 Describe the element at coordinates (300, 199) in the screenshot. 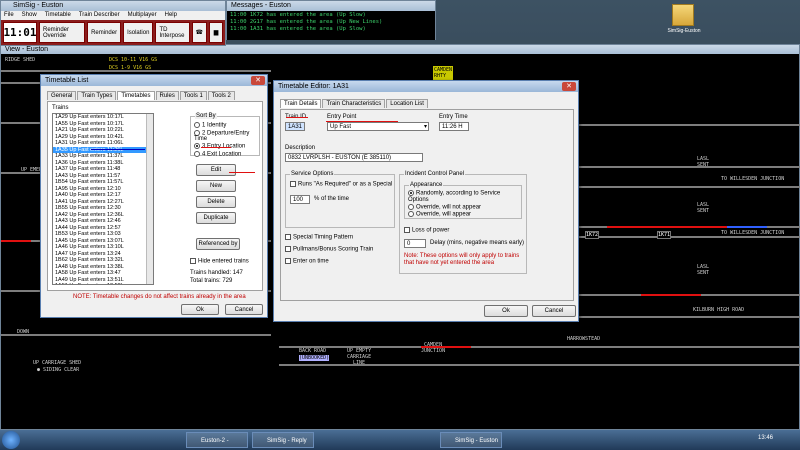

I see `percent-spinner: 100` at that location.